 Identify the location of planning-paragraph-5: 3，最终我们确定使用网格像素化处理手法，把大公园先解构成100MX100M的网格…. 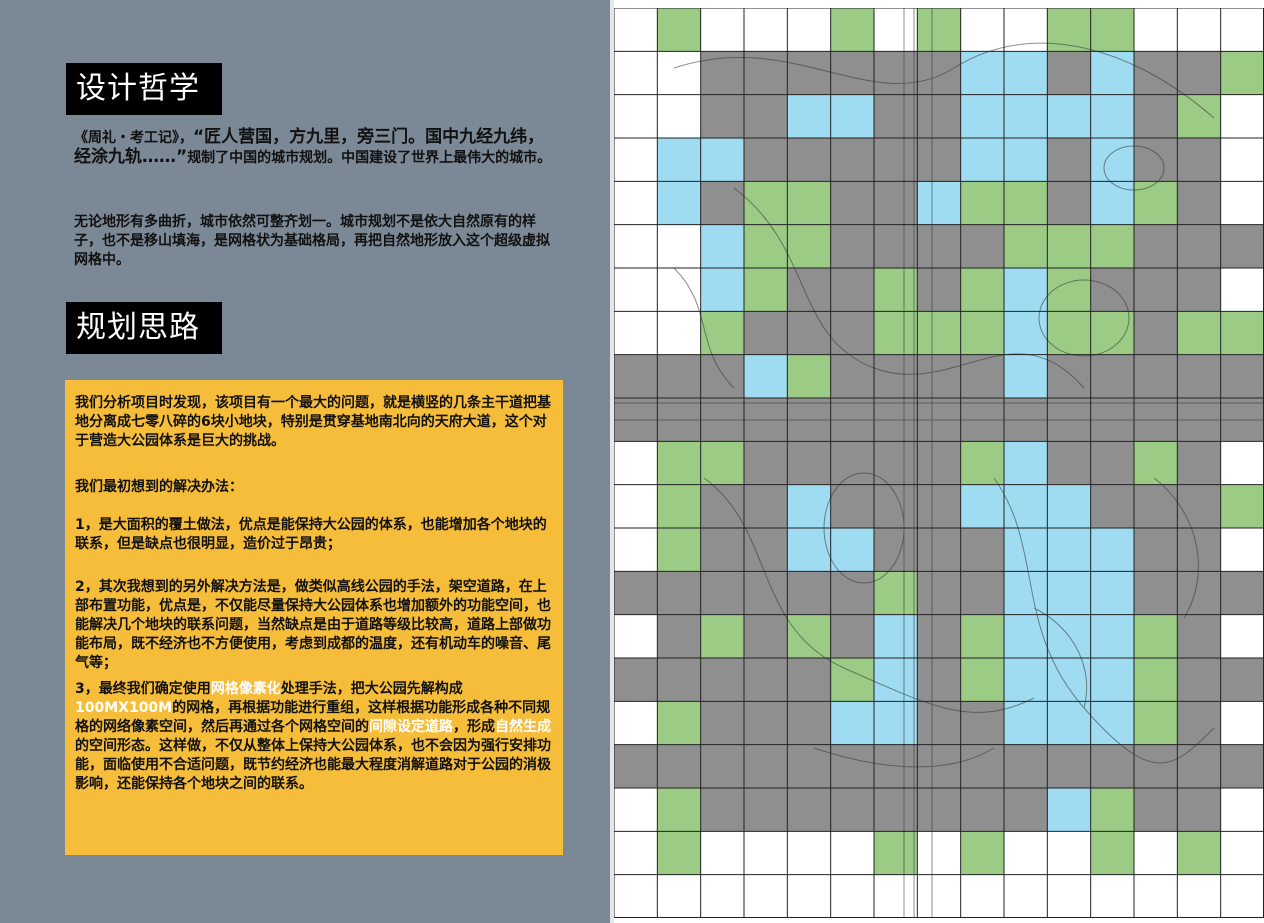
(315, 737).